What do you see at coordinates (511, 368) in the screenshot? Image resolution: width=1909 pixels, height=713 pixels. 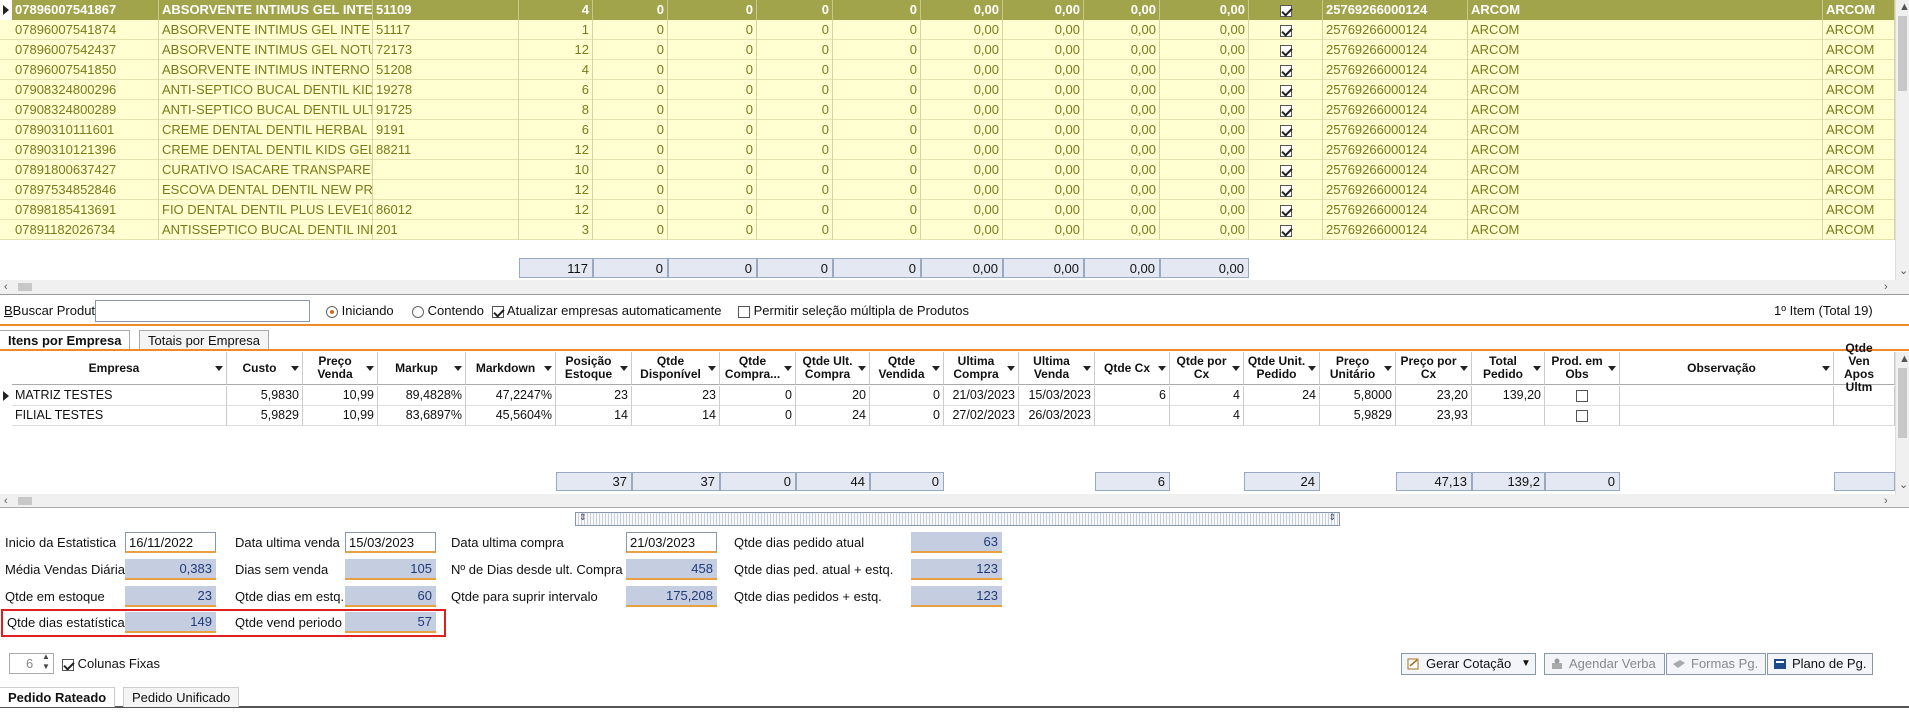 I see `column-header: Markdown` at bounding box center [511, 368].